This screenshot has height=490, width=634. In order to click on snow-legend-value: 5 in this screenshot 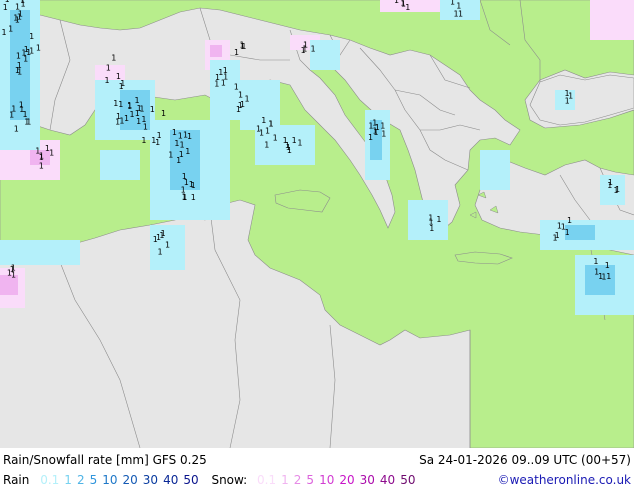, I will do `click(310, 480)`.